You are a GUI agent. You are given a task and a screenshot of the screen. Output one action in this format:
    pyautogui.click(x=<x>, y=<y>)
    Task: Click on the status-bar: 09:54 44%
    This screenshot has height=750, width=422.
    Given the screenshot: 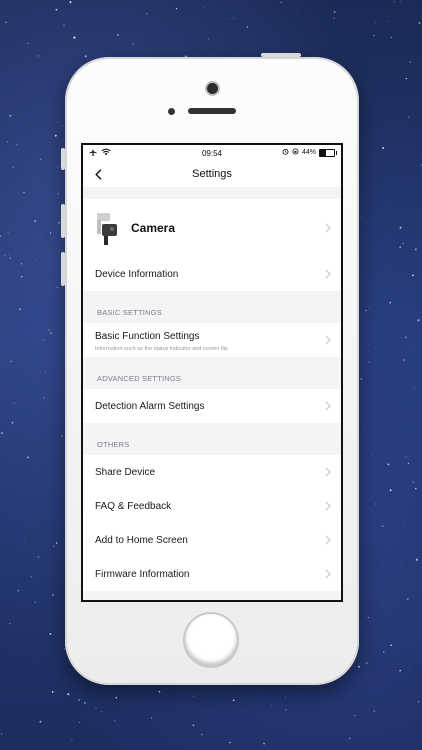 What is the action you would take?
    pyautogui.click(x=212, y=153)
    